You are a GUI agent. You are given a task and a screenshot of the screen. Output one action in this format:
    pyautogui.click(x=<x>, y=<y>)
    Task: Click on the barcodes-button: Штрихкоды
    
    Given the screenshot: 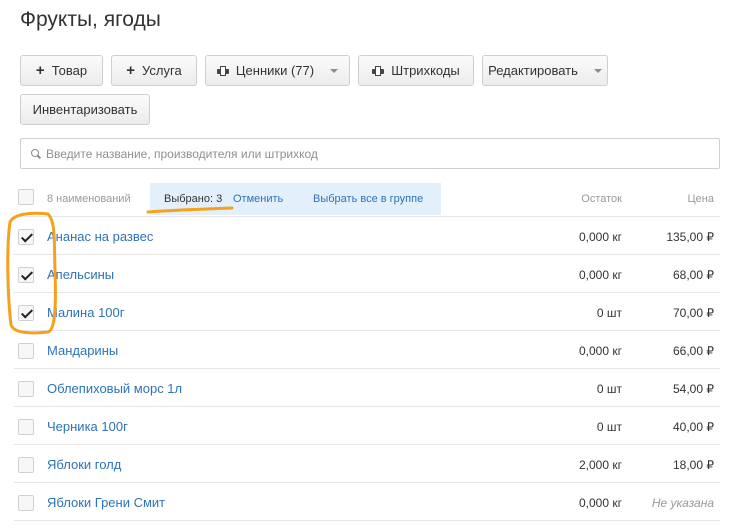 What is the action you would take?
    pyautogui.click(x=416, y=70)
    